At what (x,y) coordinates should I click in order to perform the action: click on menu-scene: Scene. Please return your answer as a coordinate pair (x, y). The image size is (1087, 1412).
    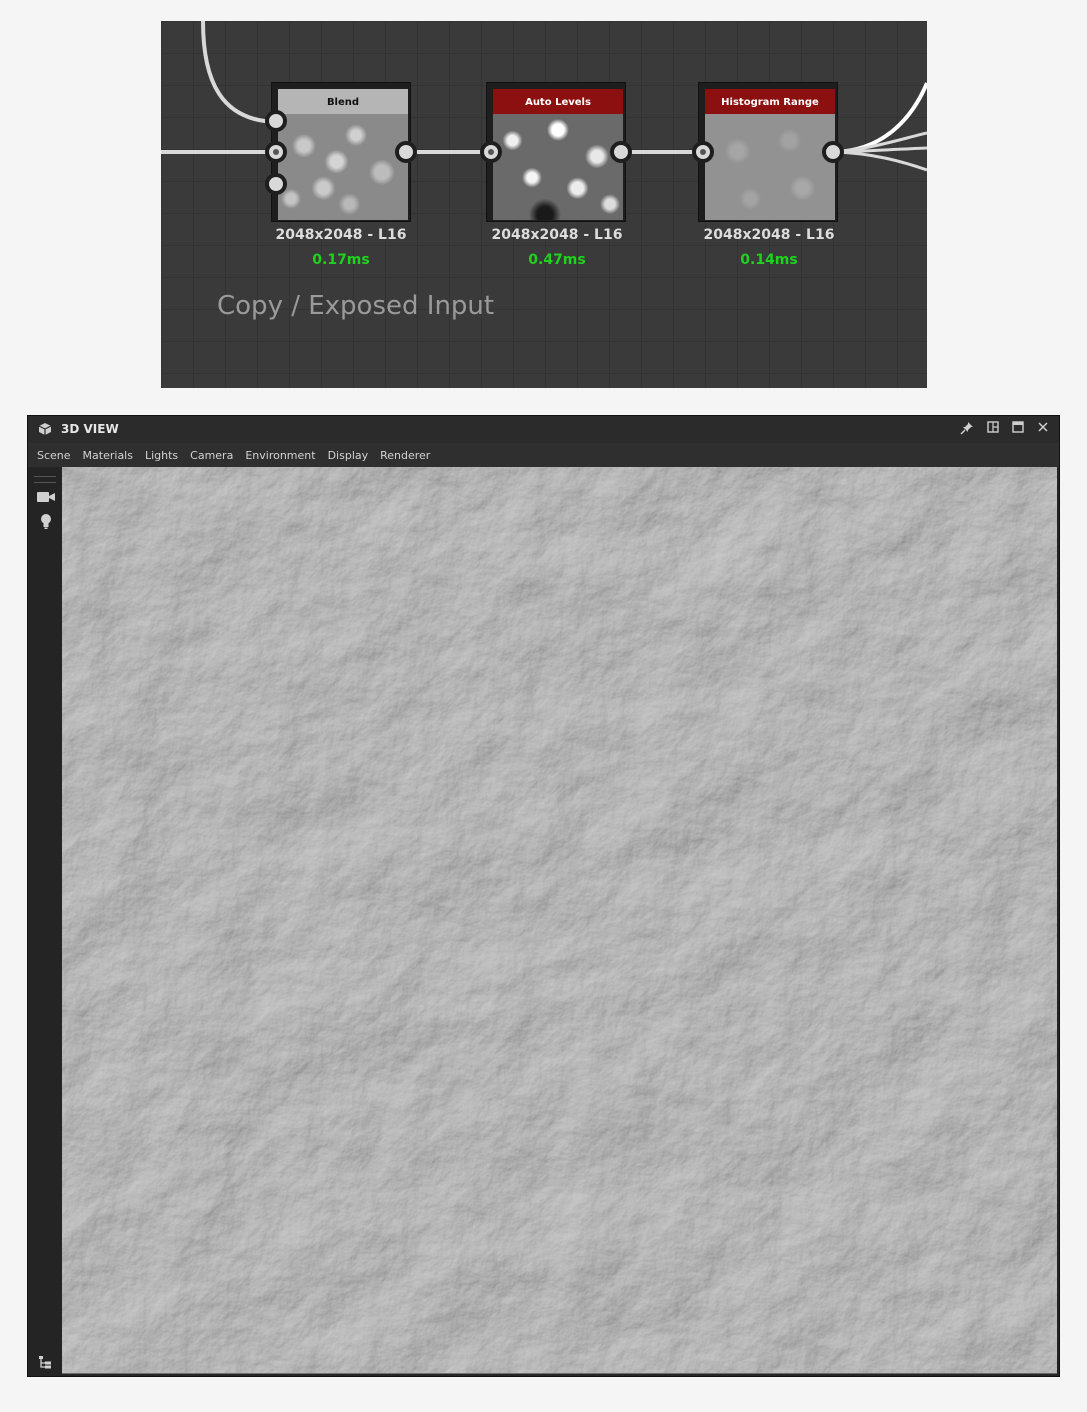
    Looking at the image, I should click on (54, 456).